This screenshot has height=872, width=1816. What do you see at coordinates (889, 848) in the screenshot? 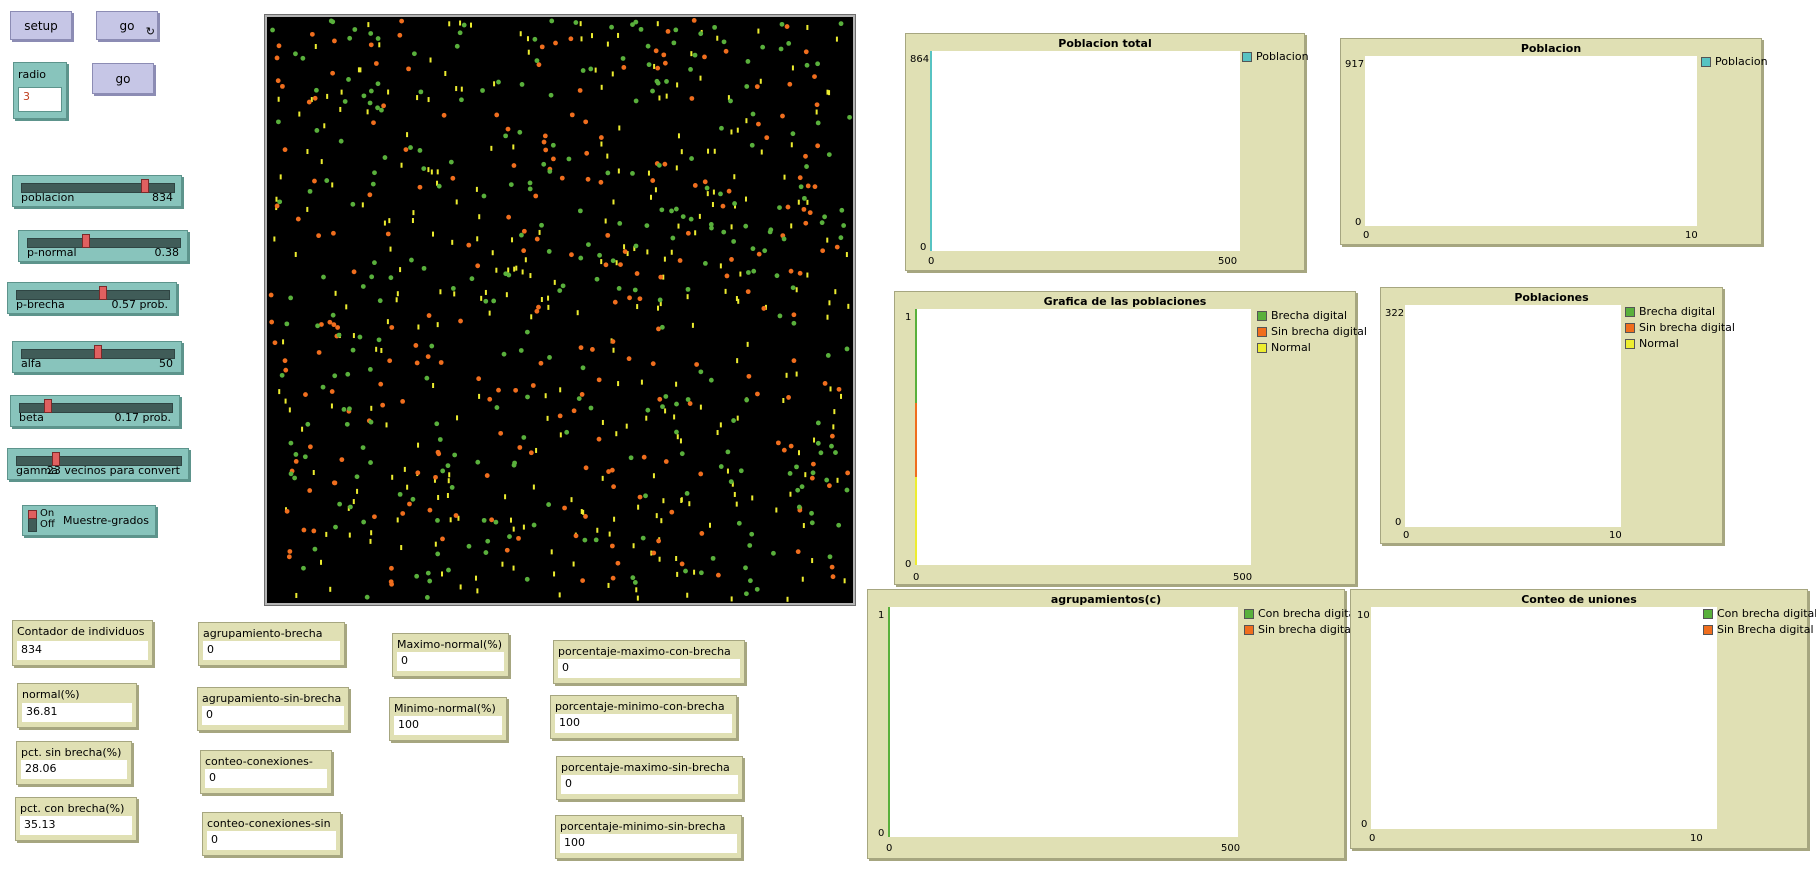
I see `x-min-label: 0` at bounding box center [889, 848].